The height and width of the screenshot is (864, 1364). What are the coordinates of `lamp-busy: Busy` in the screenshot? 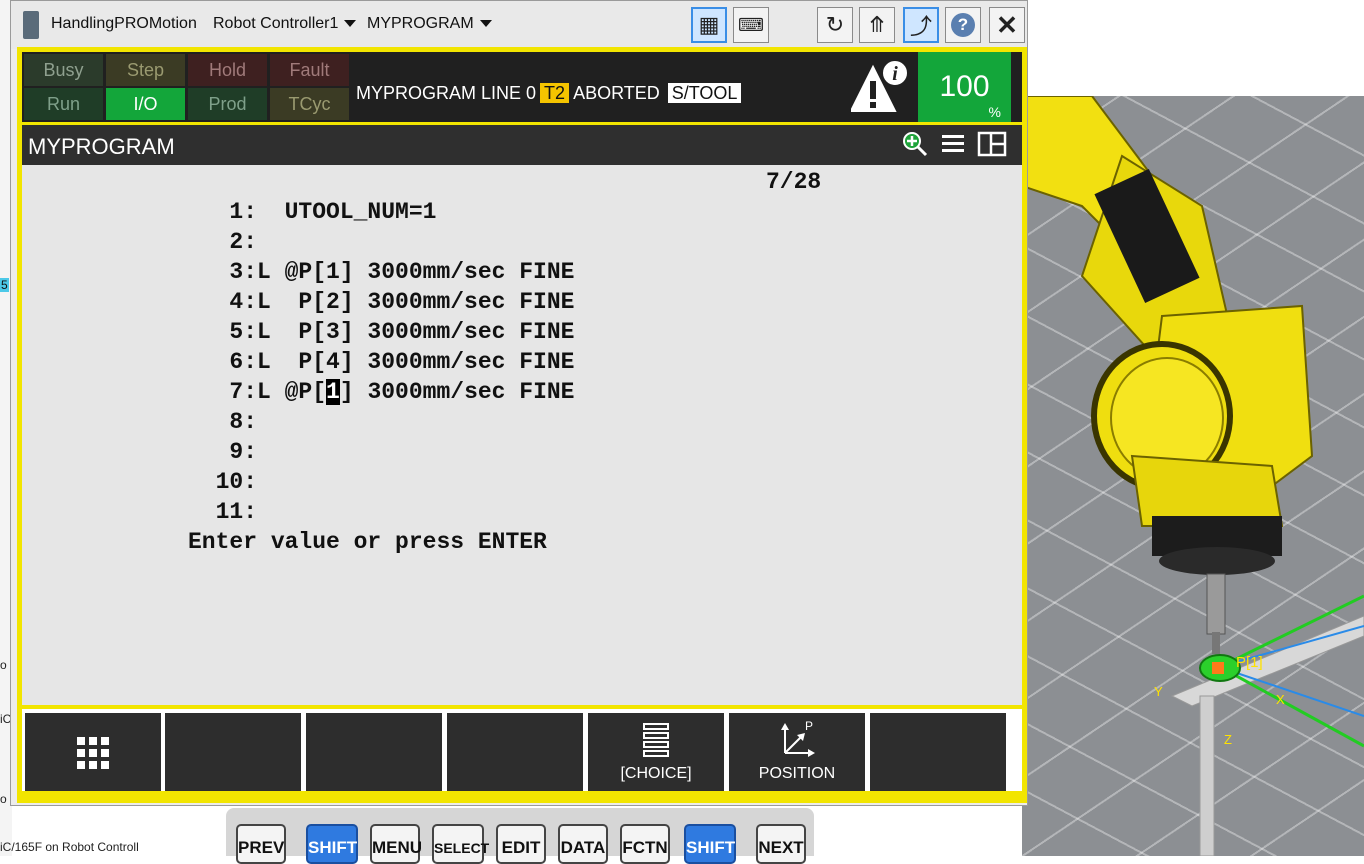 It's located at (63, 70).